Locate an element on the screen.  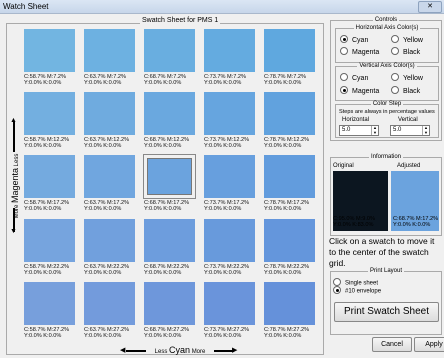
horizontal-axis-more: More is located at coordinates (198, 352).